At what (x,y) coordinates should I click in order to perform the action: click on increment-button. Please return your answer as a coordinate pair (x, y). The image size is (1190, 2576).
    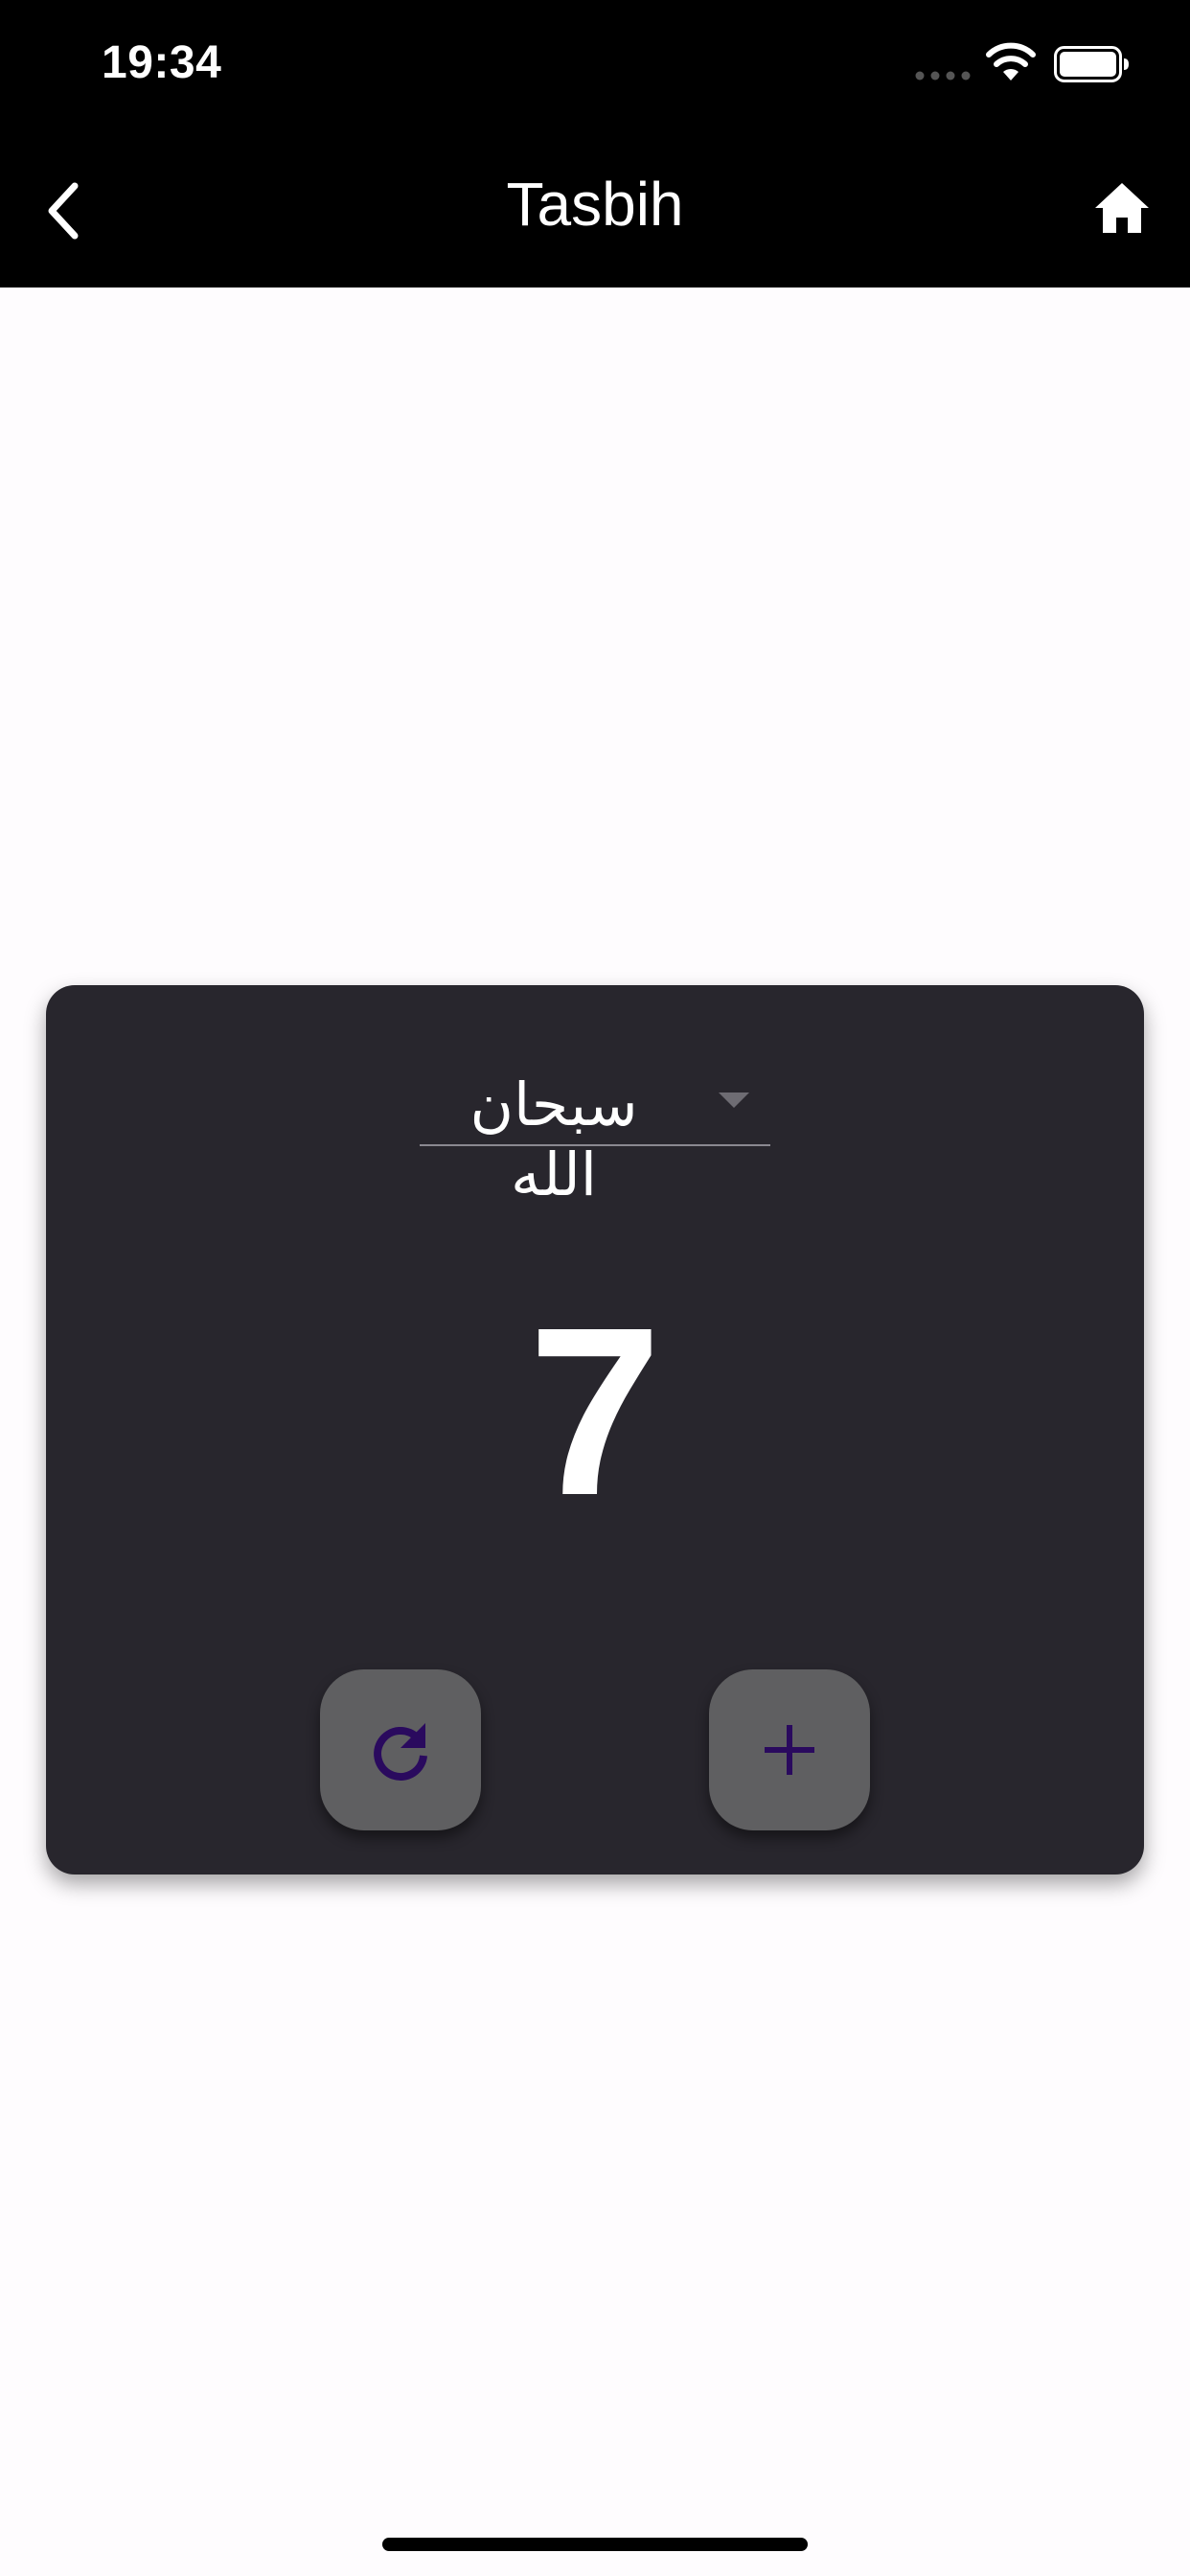
    Looking at the image, I should click on (790, 1749).